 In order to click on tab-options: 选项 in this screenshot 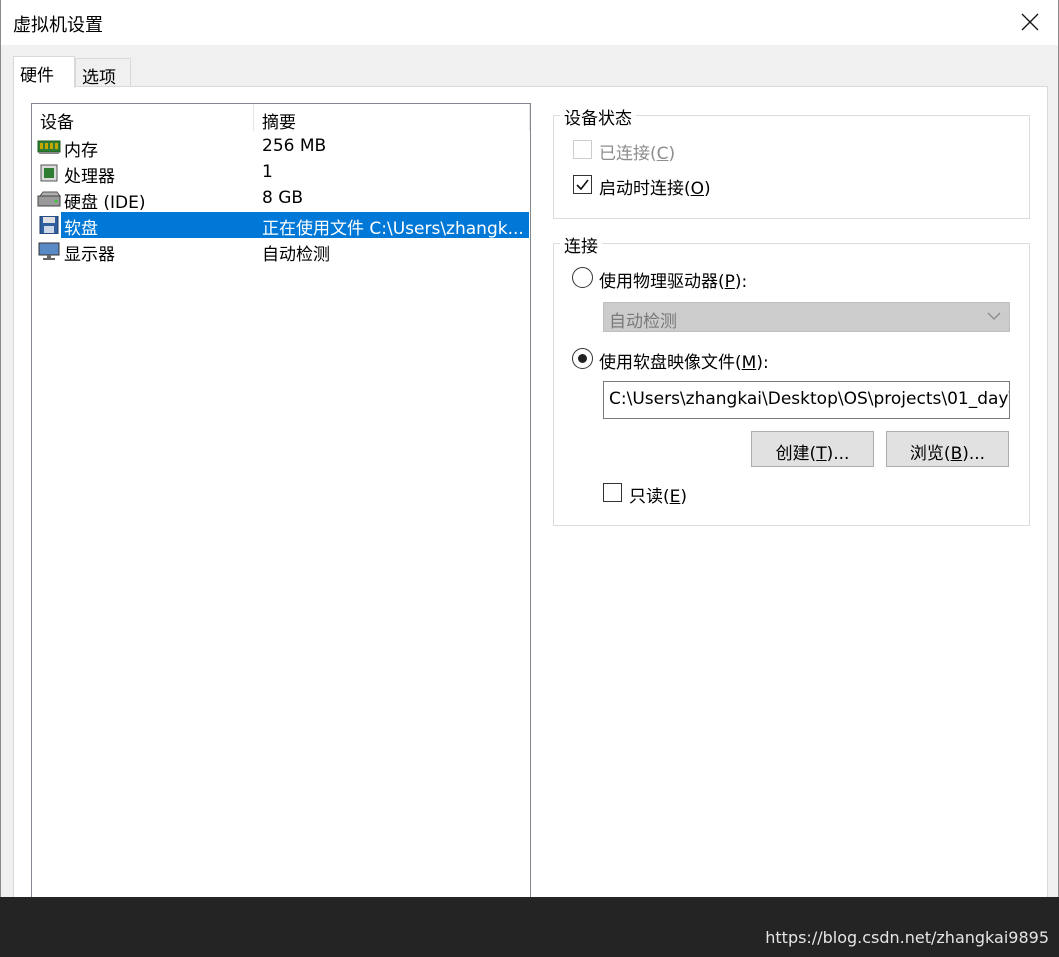, I will do `click(103, 73)`.